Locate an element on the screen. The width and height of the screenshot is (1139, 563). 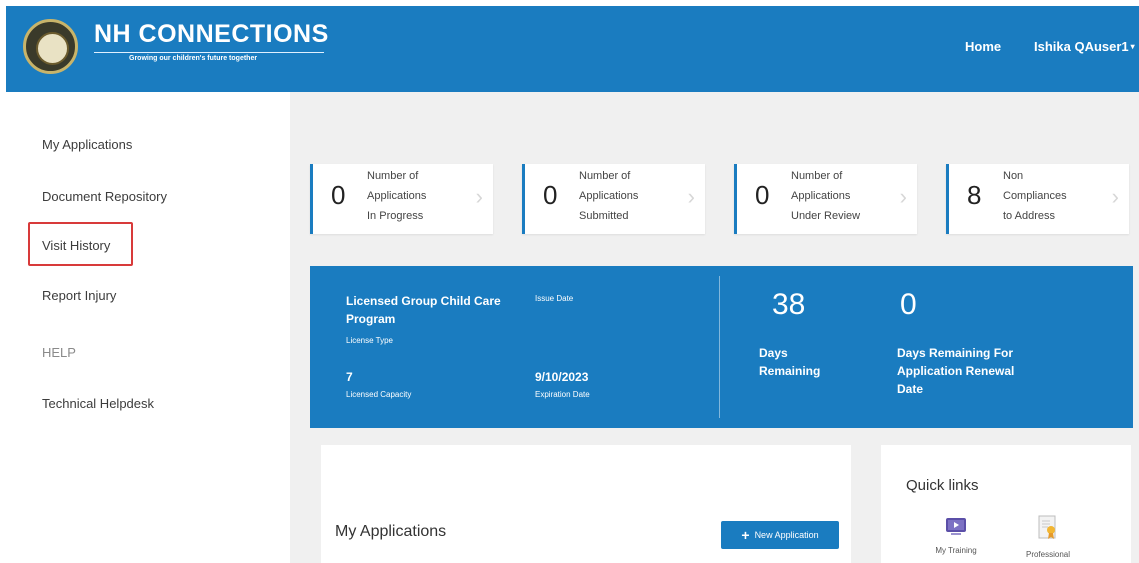
stat-label: Number of Applications Submitted is located at coordinates (608, 196).